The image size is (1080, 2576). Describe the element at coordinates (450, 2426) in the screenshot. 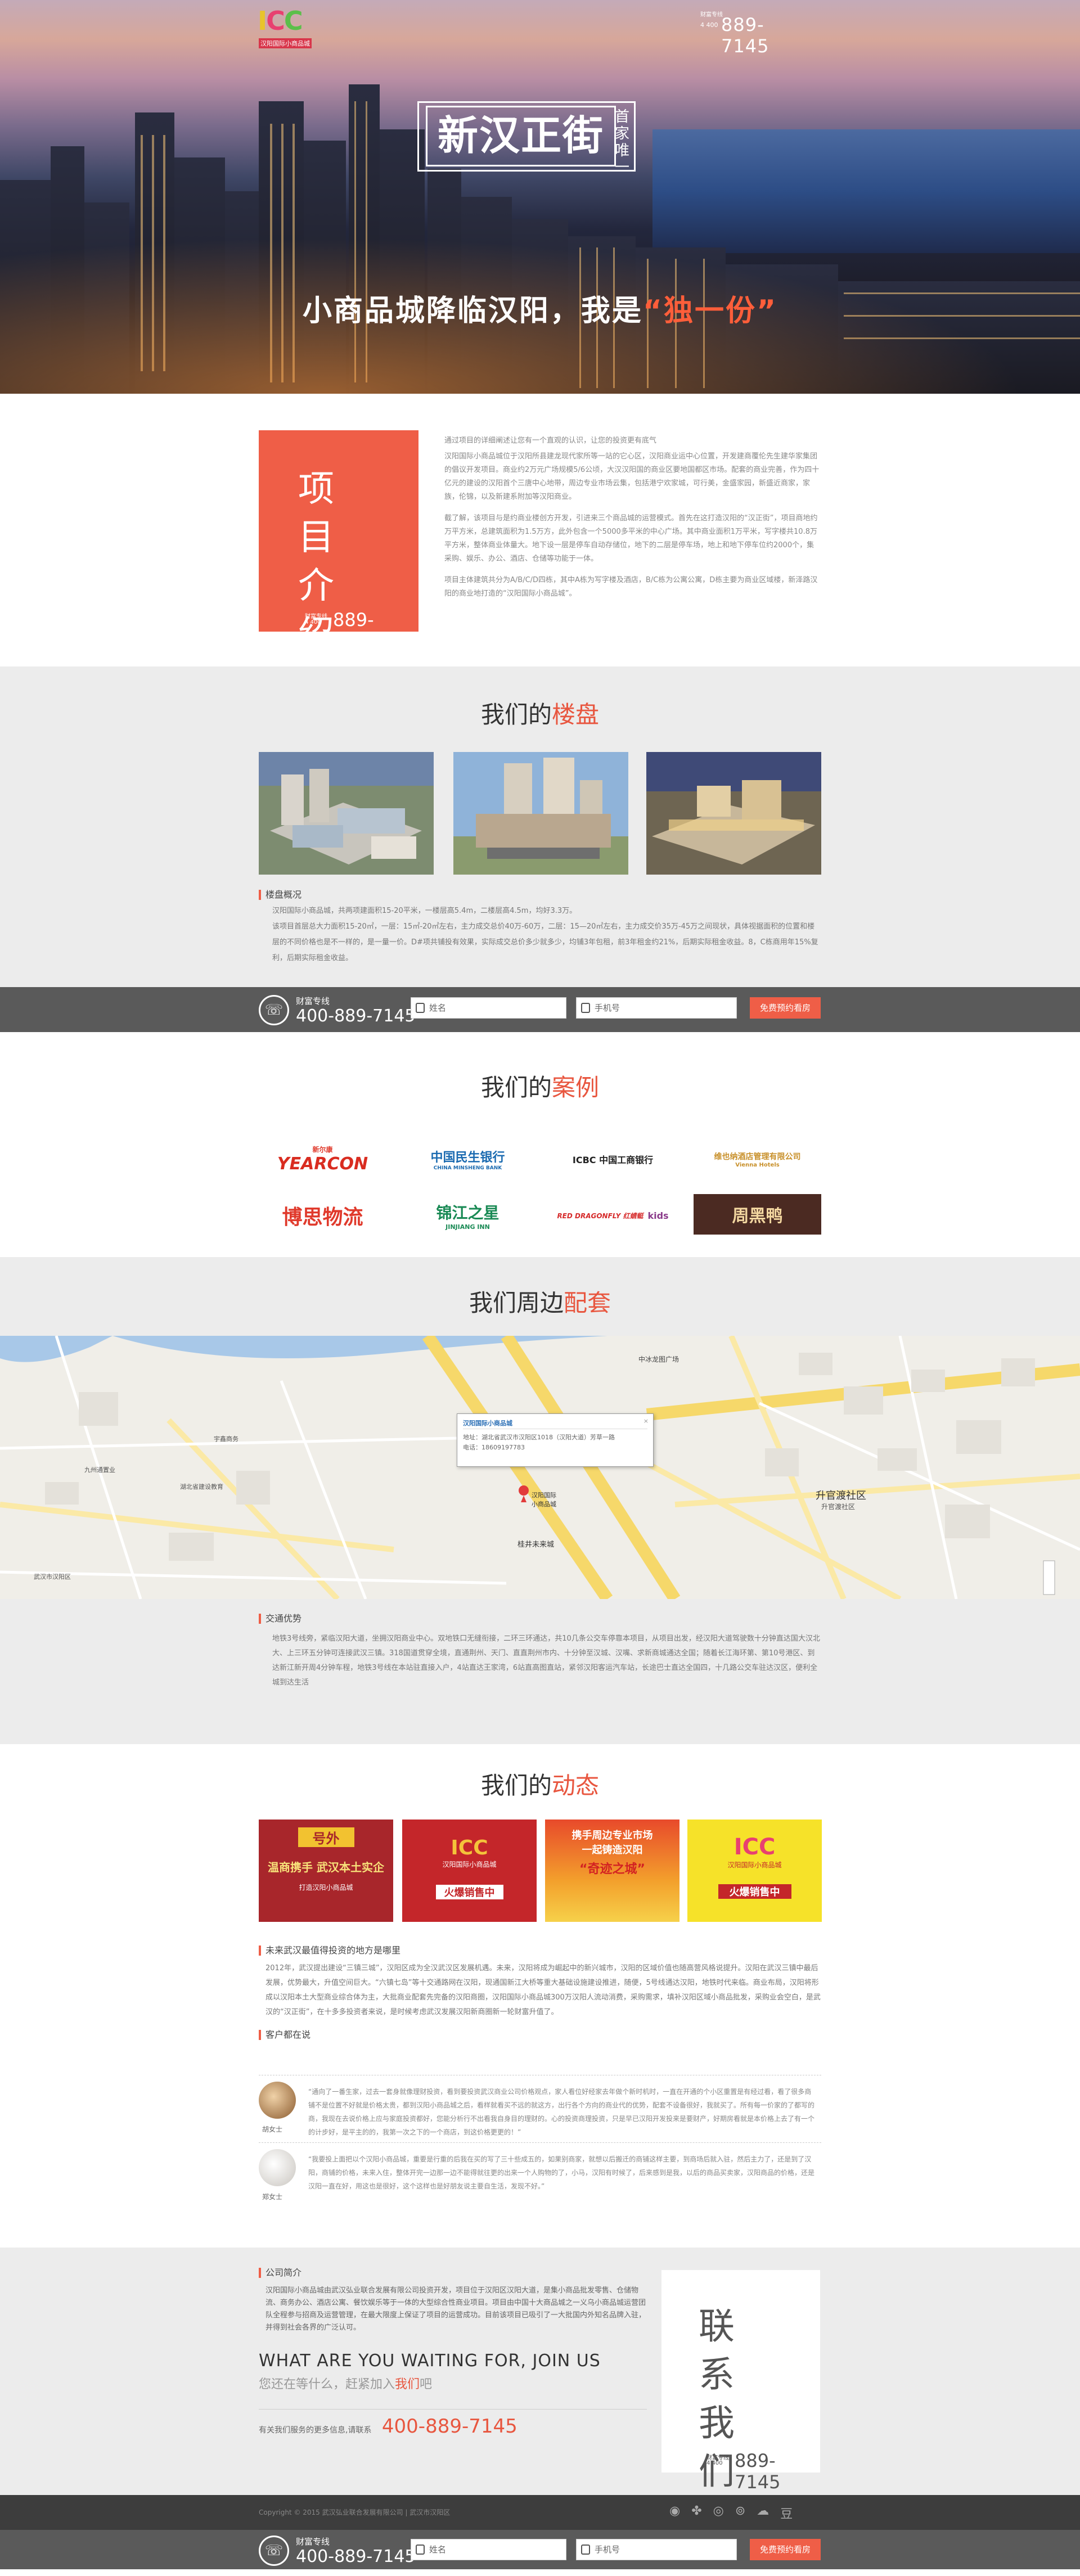

I see `contact-number: 400-889-7145` at that location.